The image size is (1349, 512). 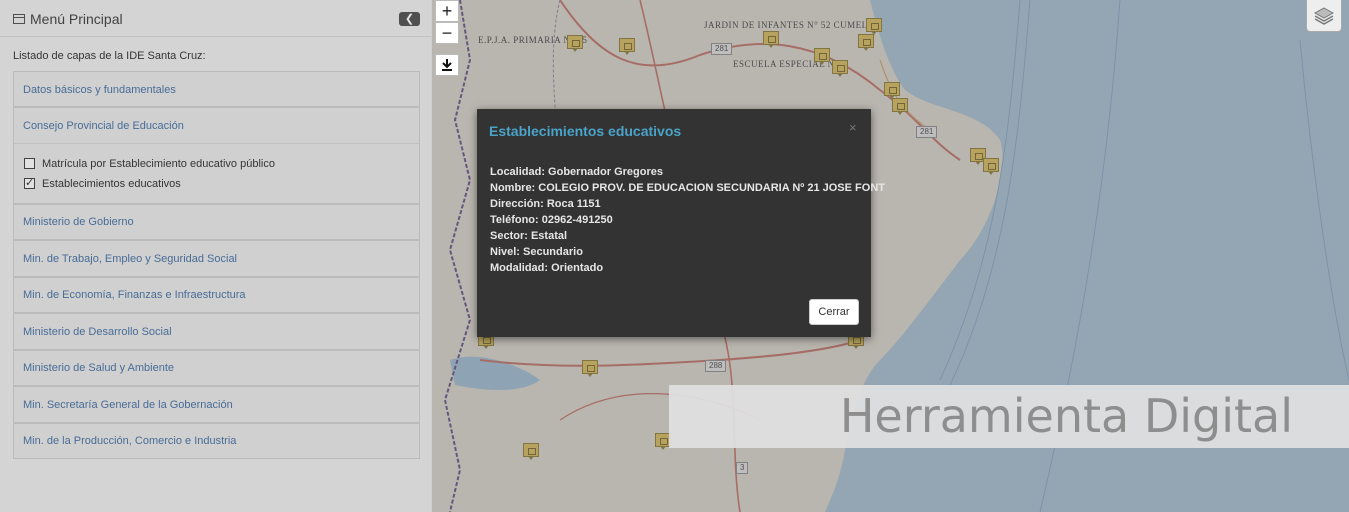 I want to click on layer-group-label: Consejo Provincial de Educación, so click(x=103, y=126).